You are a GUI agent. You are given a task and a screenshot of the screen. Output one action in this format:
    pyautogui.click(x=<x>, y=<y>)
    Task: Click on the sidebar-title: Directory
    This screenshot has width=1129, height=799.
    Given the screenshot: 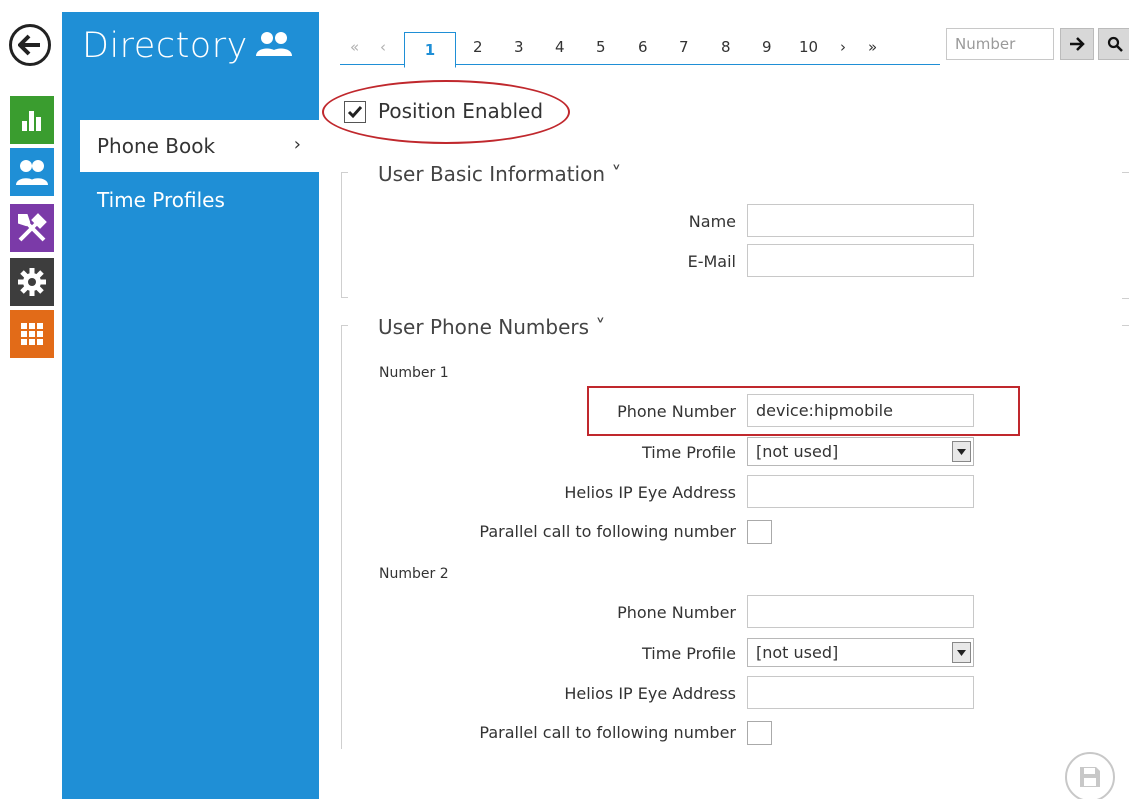 What is the action you would take?
    pyautogui.click(x=165, y=46)
    